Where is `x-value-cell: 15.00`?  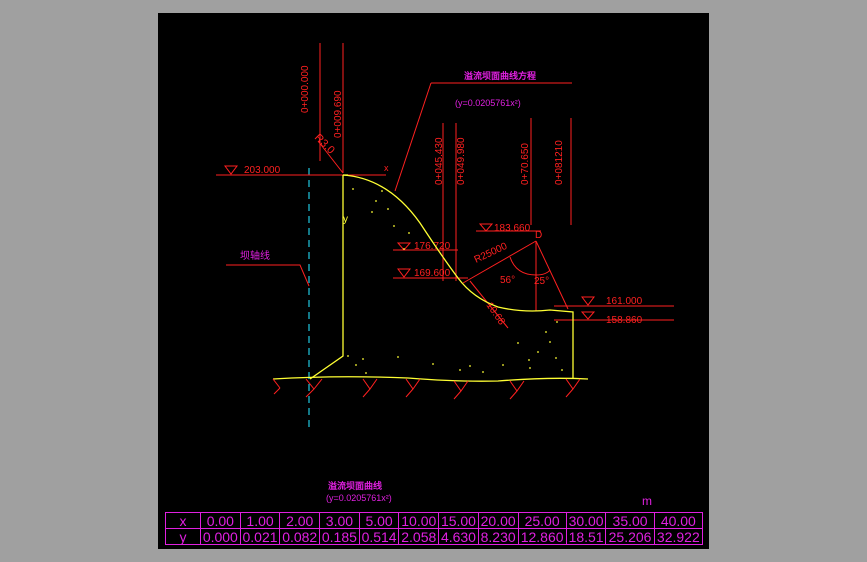
x-value-cell: 15.00 is located at coordinates (458, 520).